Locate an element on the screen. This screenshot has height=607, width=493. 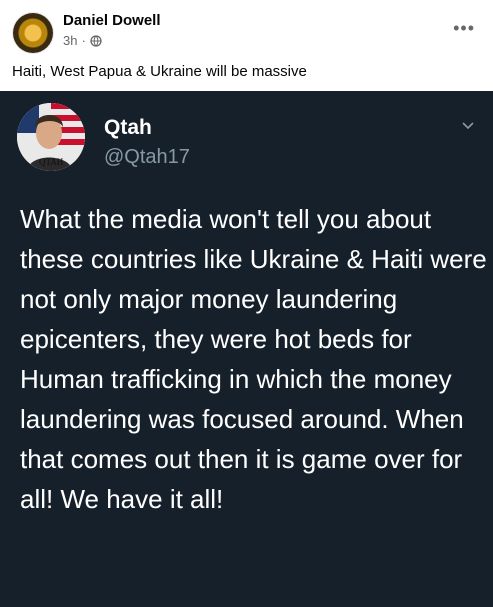
tweet-author-handle: @Qtah17 is located at coordinates (147, 157).